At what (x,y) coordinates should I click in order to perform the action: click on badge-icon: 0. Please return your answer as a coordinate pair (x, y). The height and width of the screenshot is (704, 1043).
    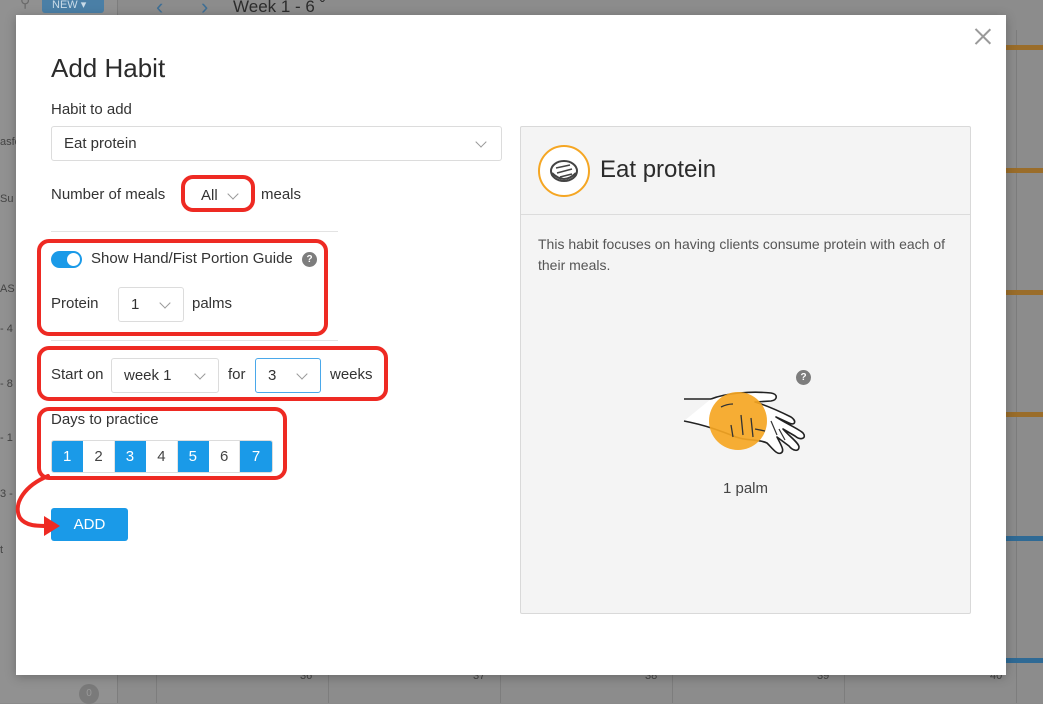
    Looking at the image, I should click on (89, 694).